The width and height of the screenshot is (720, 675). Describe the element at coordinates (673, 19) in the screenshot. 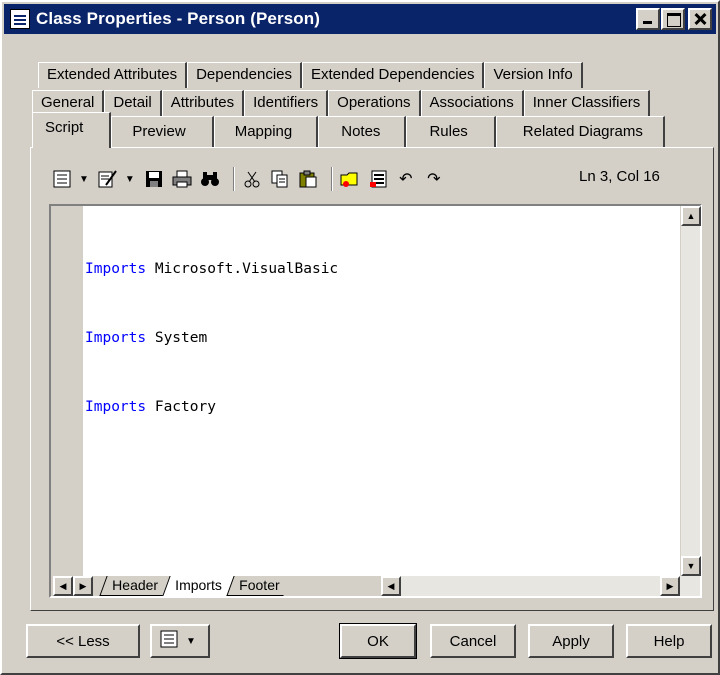

I see `maximize-button` at that location.